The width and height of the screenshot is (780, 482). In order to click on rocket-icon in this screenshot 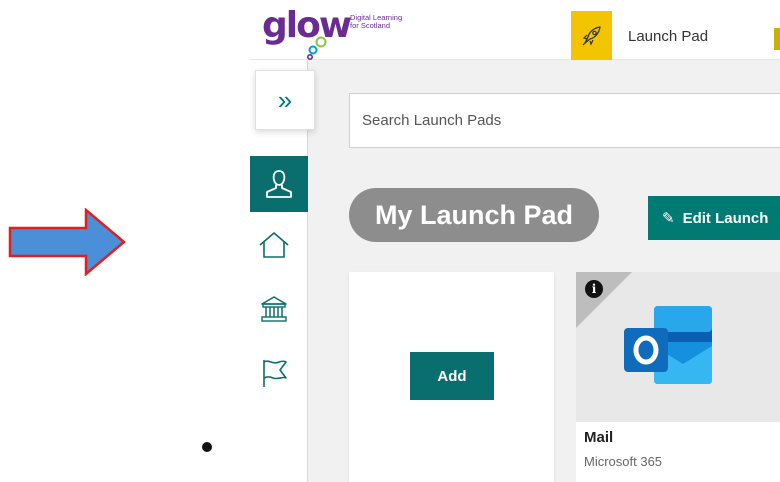, I will do `click(591, 36)`.